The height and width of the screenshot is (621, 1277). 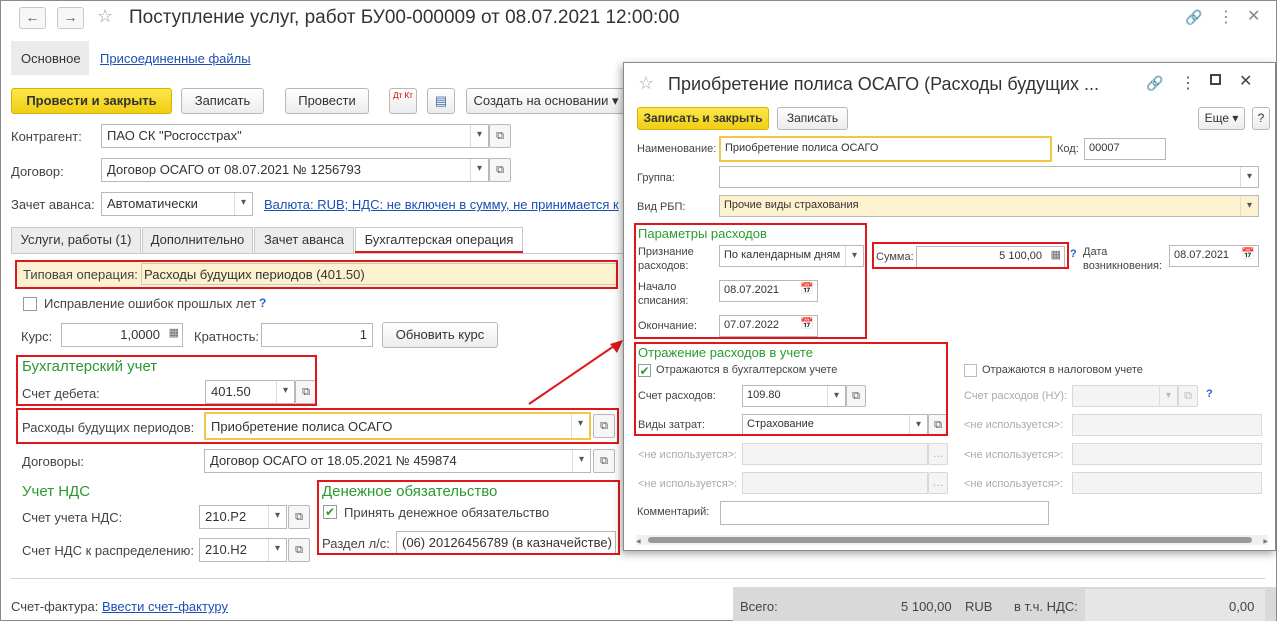 What do you see at coordinates (1073, 254) in the screenshot?
I see `sum-help-icon: ?` at bounding box center [1073, 254].